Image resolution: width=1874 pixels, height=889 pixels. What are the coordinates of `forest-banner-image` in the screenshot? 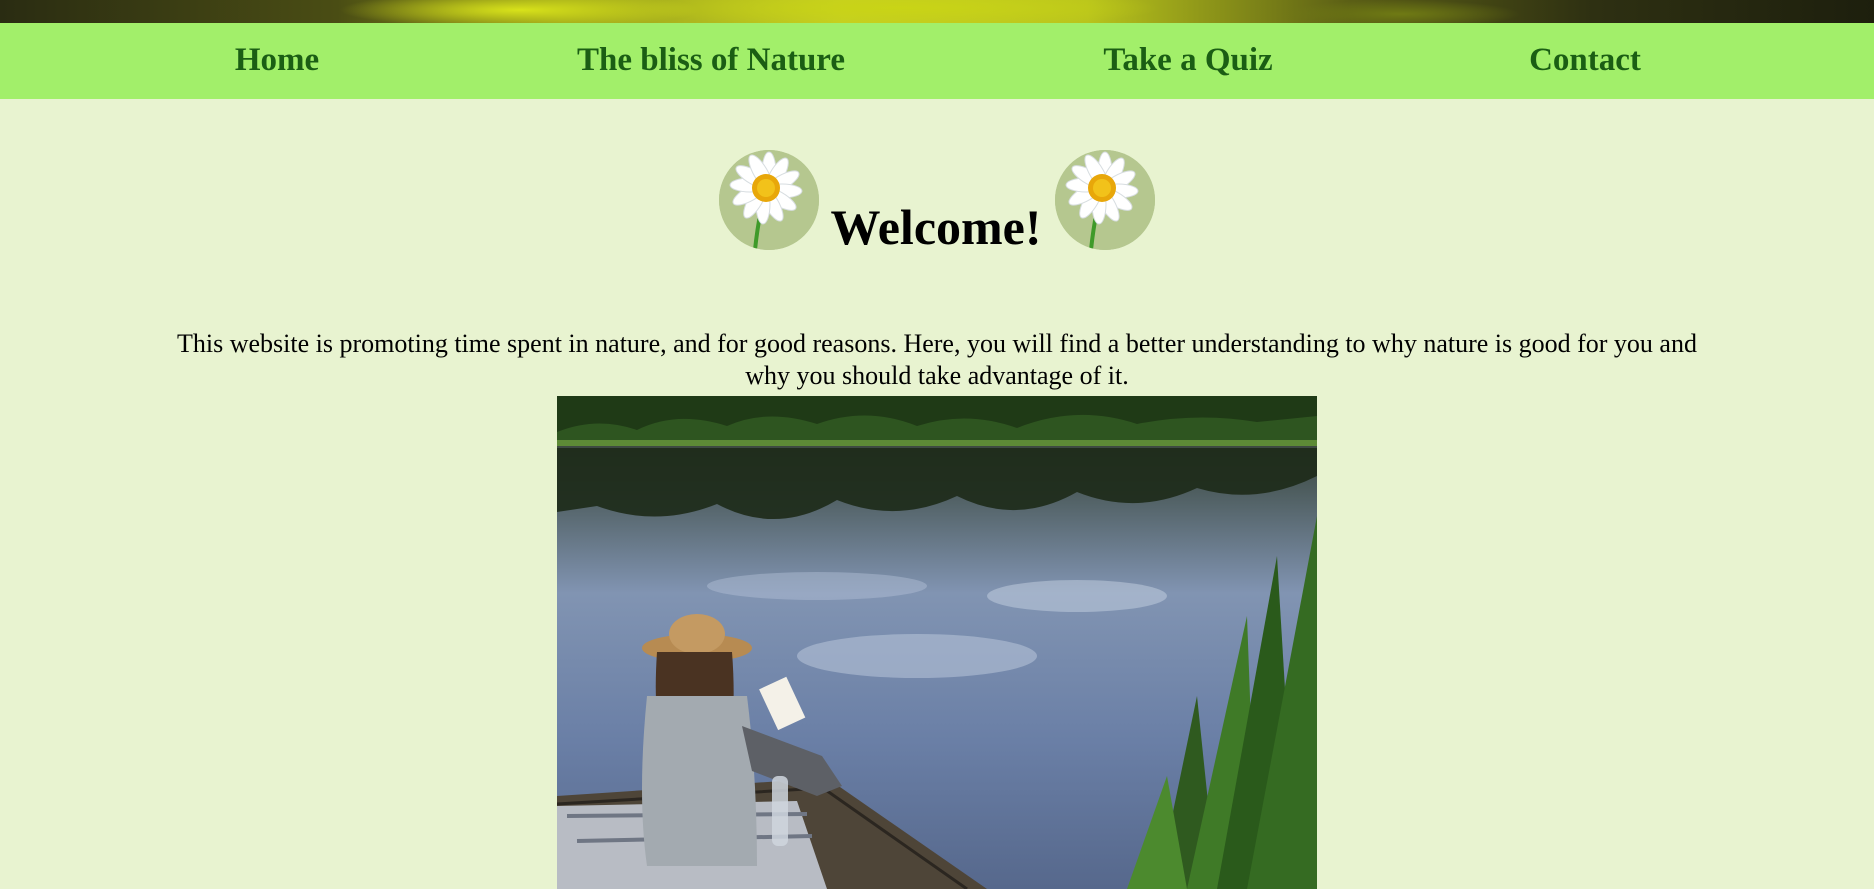 It's located at (937, 11).